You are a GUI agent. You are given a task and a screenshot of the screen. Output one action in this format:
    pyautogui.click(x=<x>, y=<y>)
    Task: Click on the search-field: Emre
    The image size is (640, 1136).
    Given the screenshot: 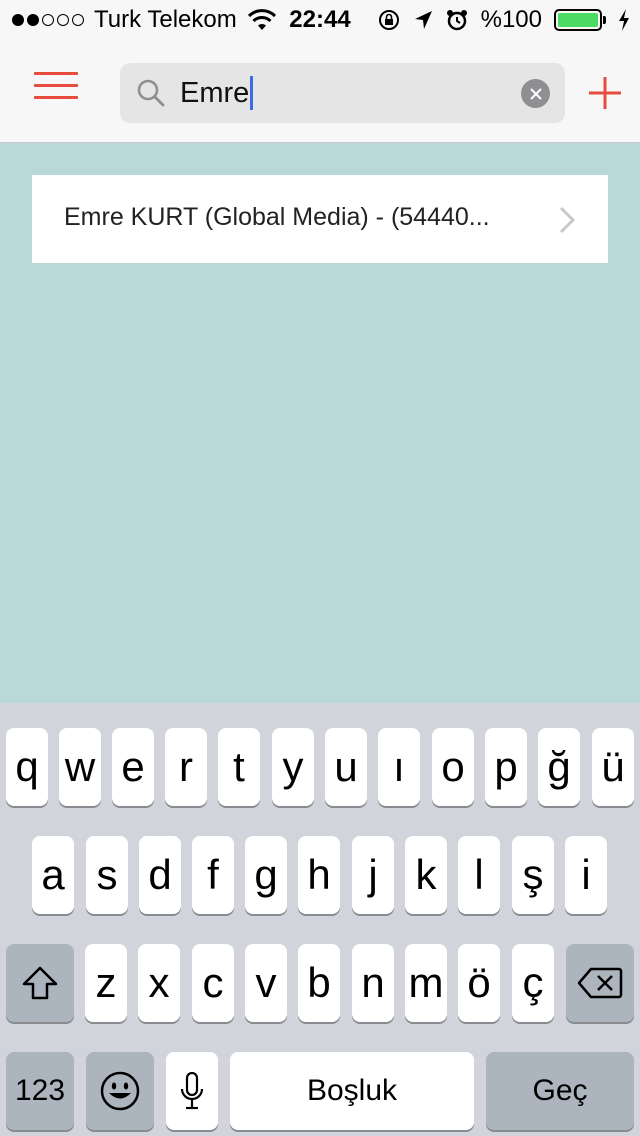 What is the action you would take?
    pyautogui.click(x=342, y=93)
    